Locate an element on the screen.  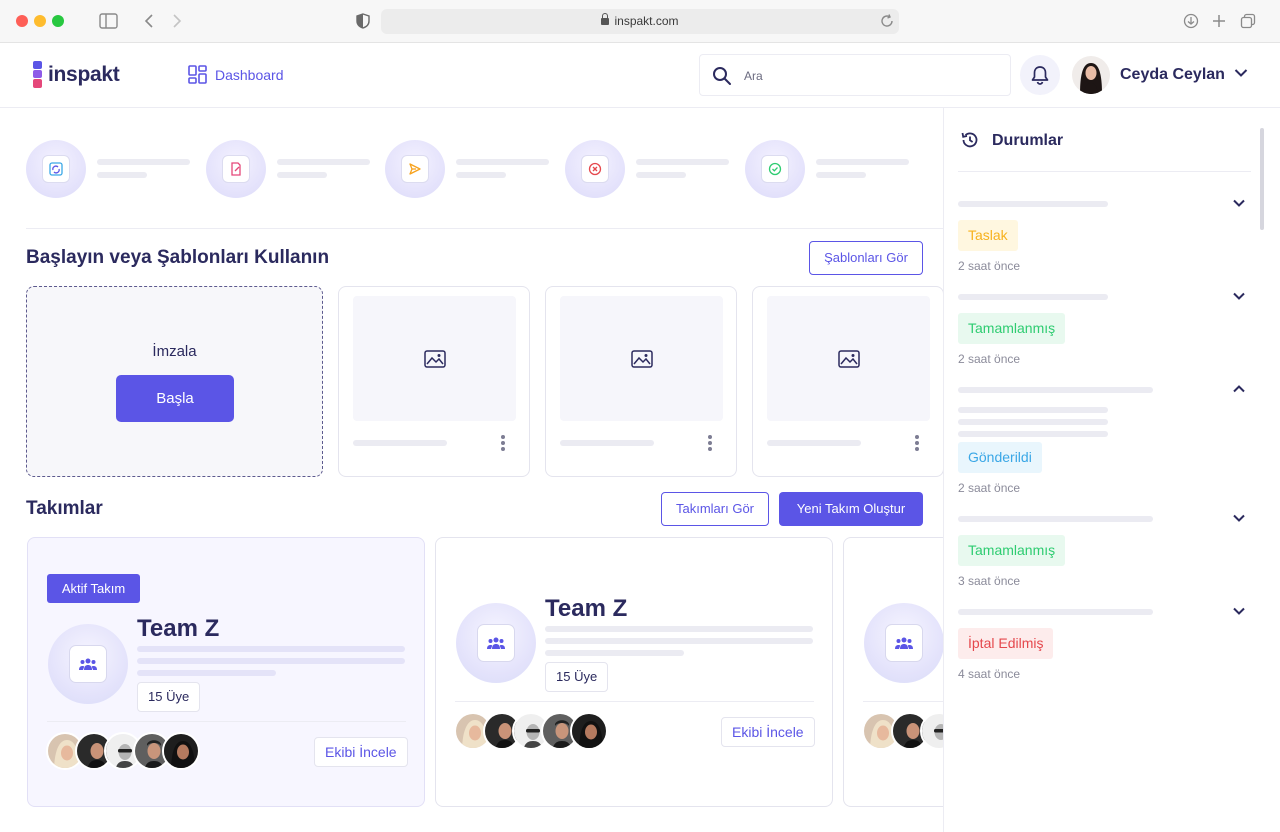
user-name: Ceyda Ceylan is located at coordinates (1172, 75).